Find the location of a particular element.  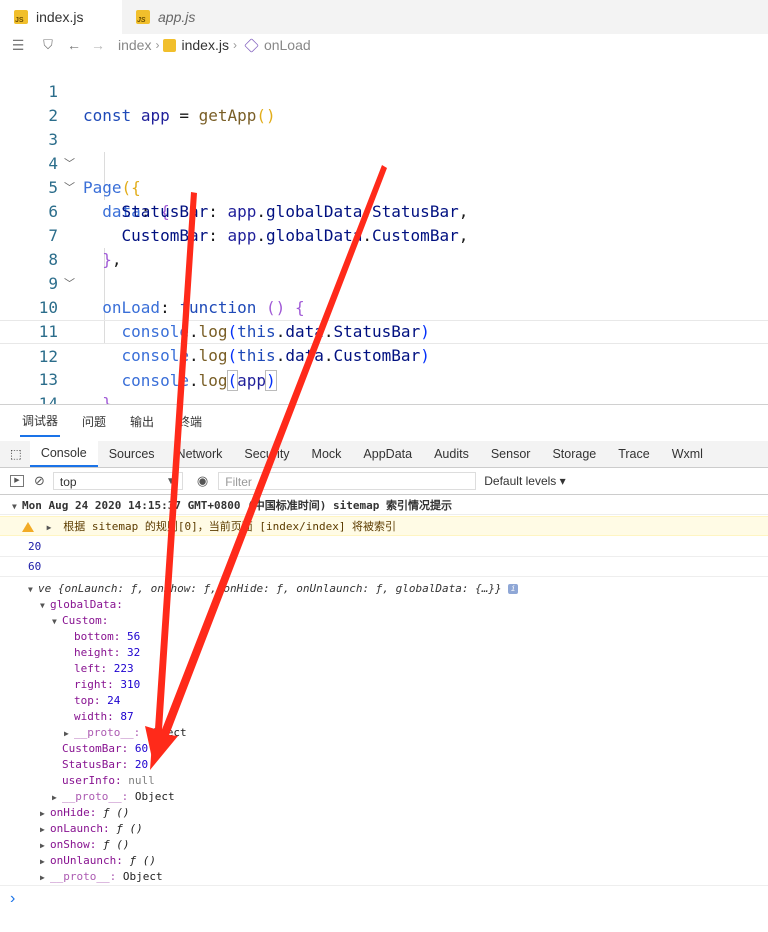

back-arrow-icon: ← is located at coordinates (74, 45).